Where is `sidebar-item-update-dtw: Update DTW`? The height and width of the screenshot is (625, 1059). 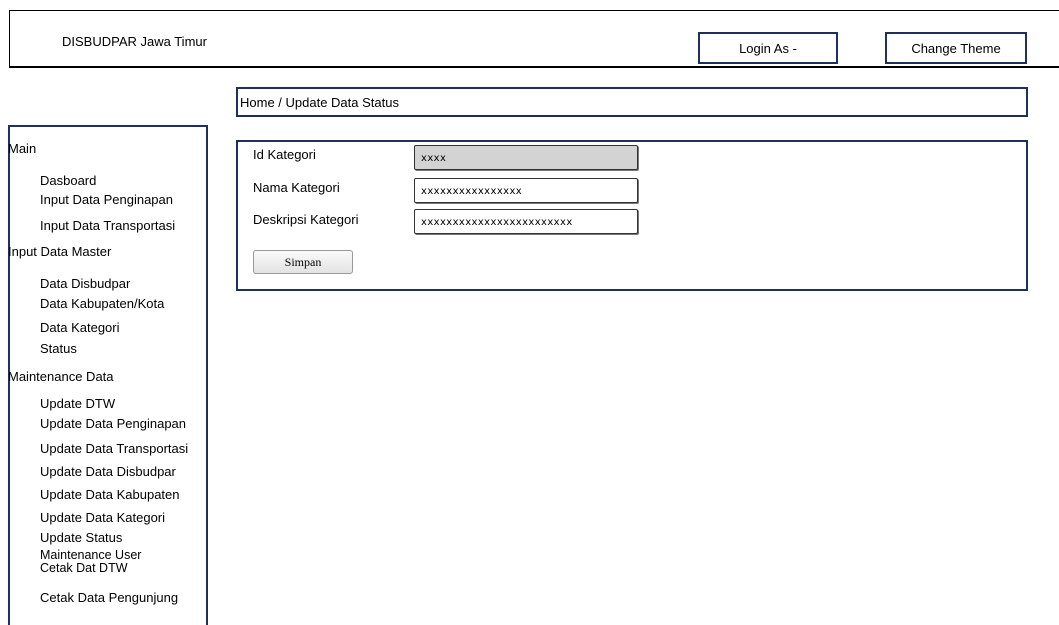
sidebar-item-update-dtw: Update DTW is located at coordinates (77, 403).